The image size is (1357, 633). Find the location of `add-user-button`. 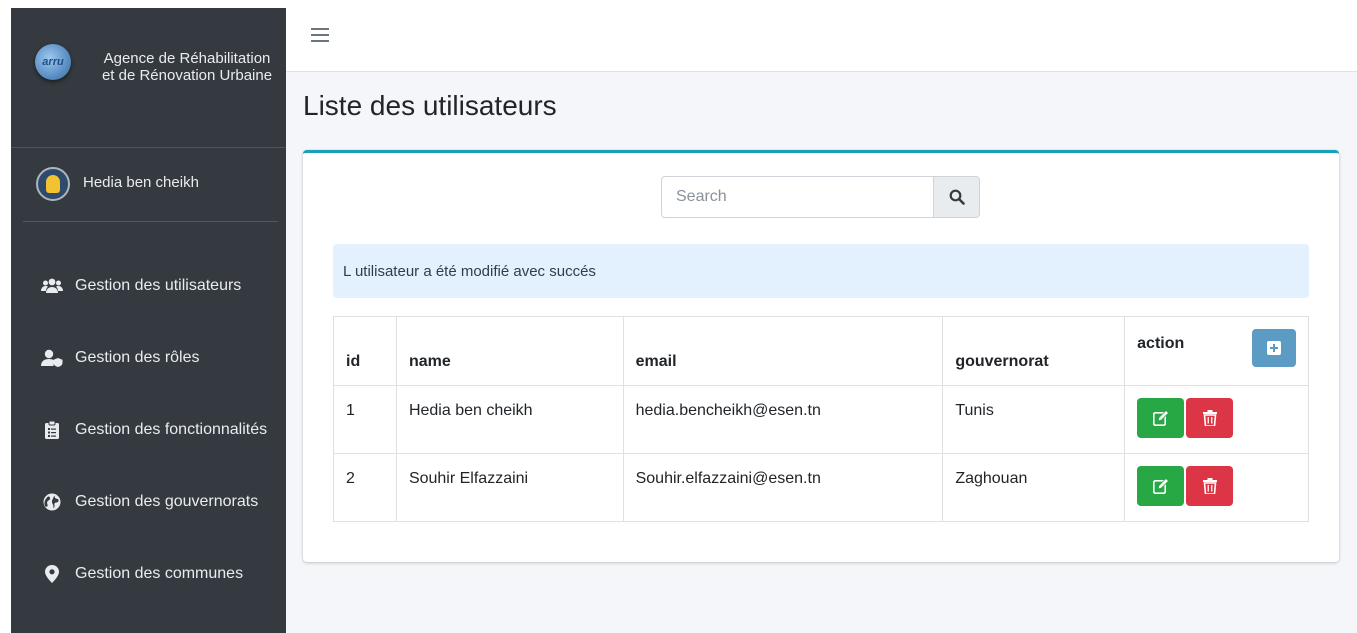

add-user-button is located at coordinates (1274, 348).